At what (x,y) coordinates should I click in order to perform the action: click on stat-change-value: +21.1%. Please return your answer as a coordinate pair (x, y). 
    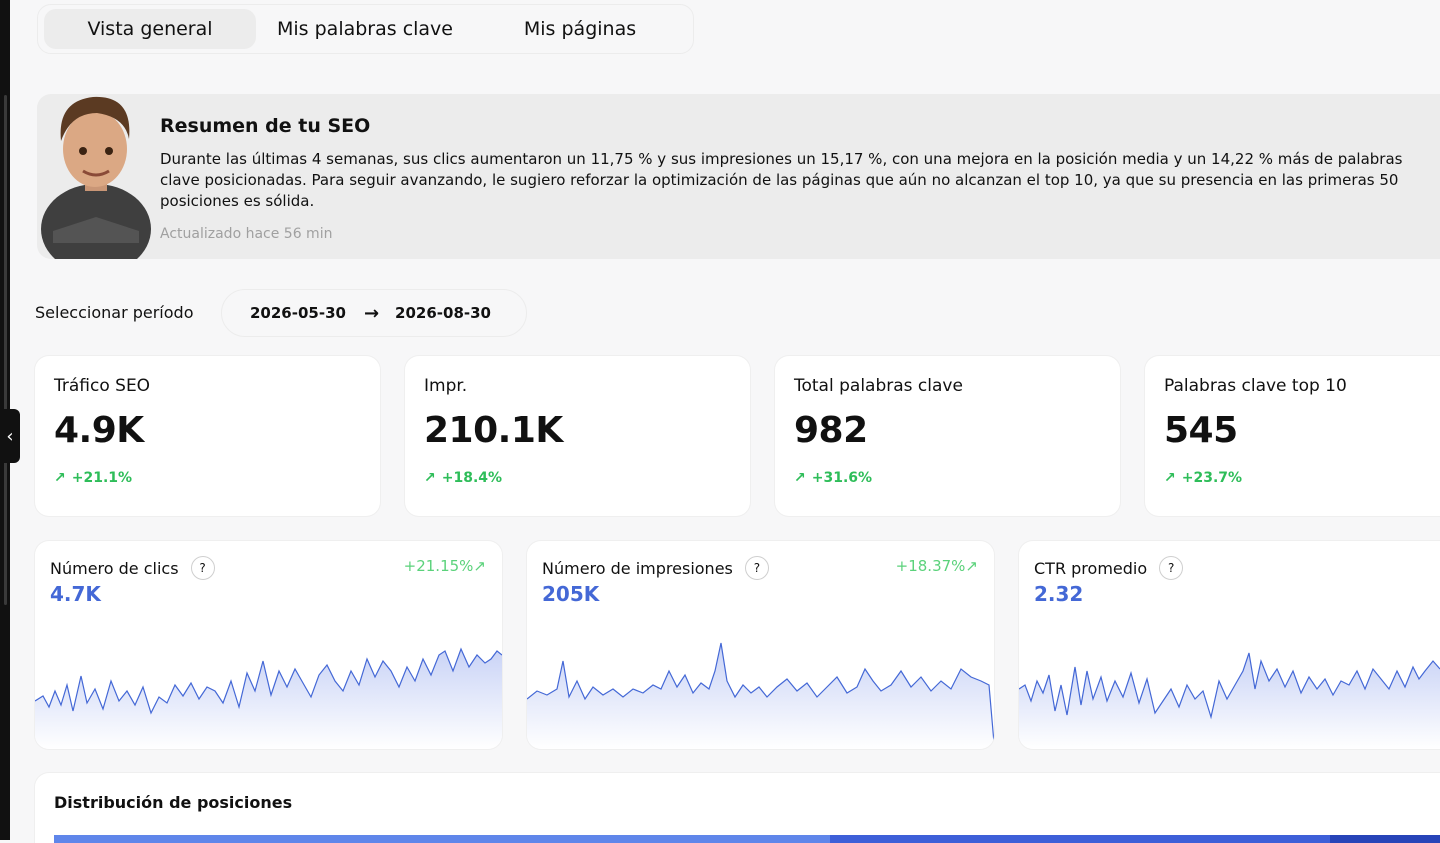
    Looking at the image, I should click on (102, 478).